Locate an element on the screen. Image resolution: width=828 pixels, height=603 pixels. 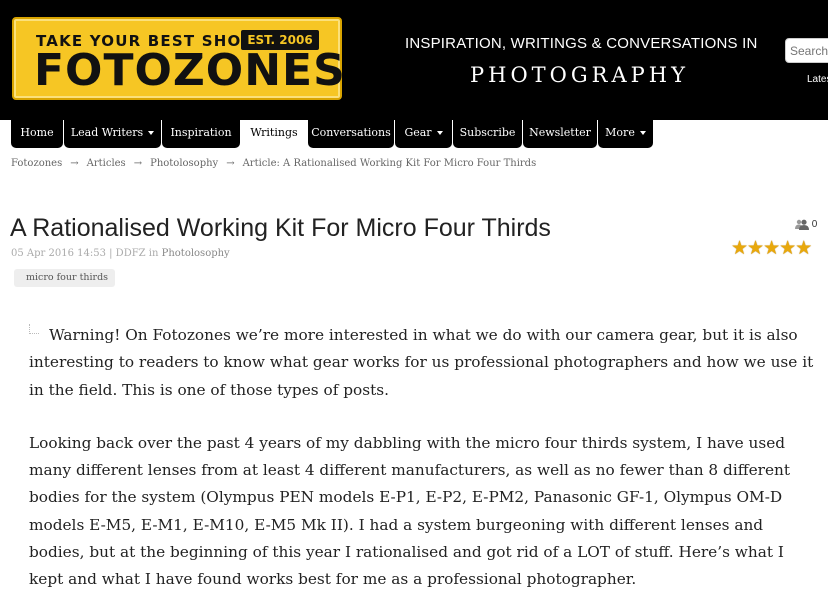
nav-subscribe: Subscribe is located at coordinates (487, 134).